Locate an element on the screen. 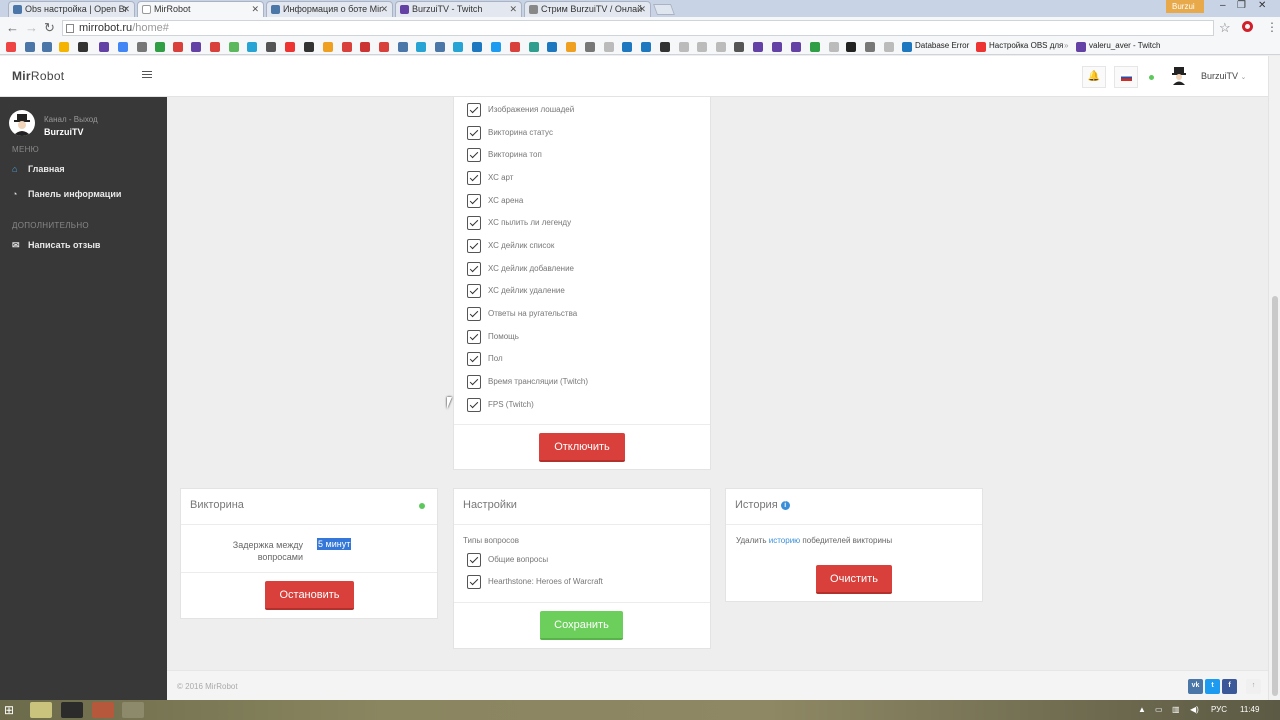 This screenshot has width=1280, height=720. bookmark-star-icon: ☆ is located at coordinates (1225, 28).